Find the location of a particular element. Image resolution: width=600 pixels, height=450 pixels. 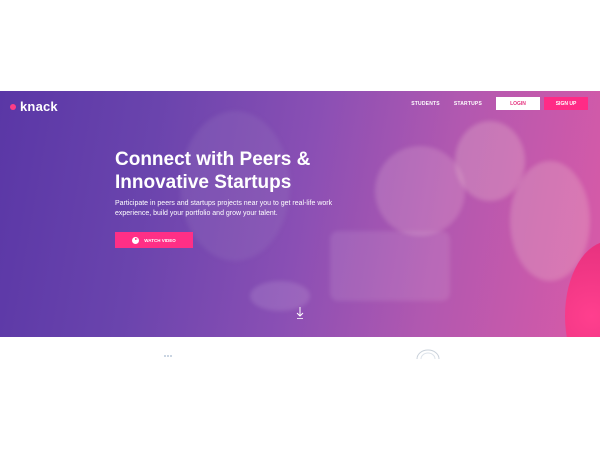

watch-video-label: WATCH VIDEO is located at coordinates (160, 240).